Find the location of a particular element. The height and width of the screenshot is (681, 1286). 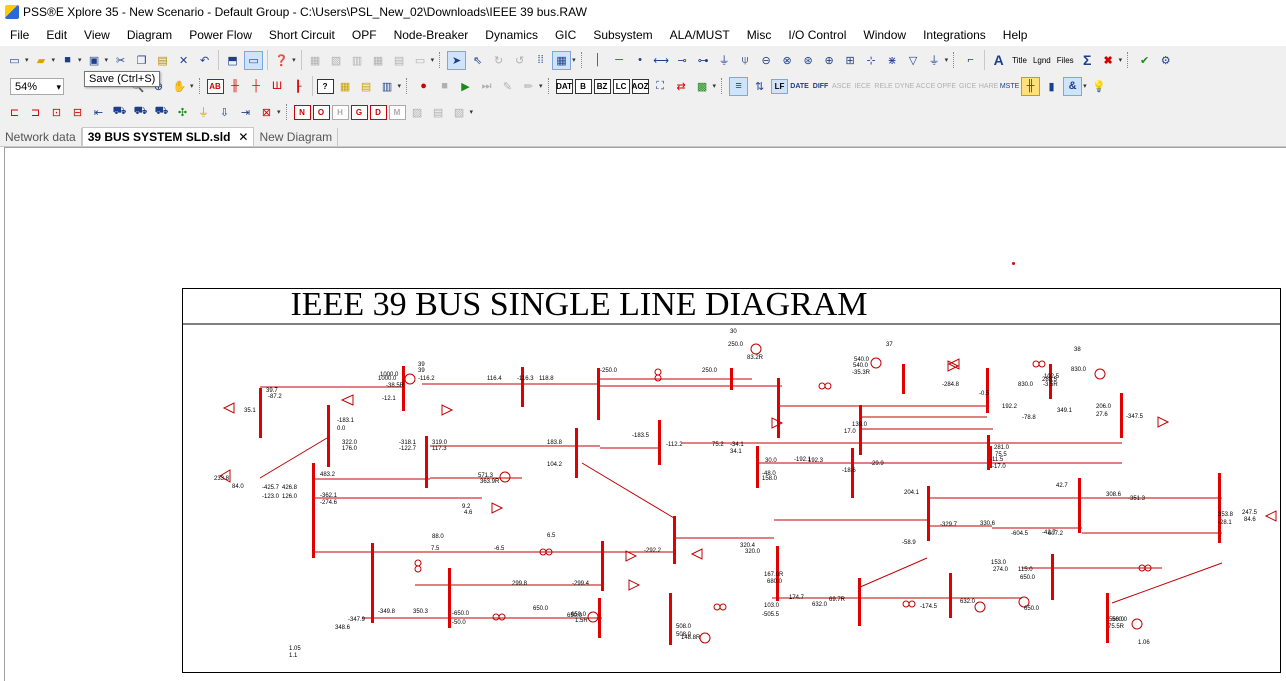

diagram-view-icon: ⬒ is located at coordinates (232, 60).